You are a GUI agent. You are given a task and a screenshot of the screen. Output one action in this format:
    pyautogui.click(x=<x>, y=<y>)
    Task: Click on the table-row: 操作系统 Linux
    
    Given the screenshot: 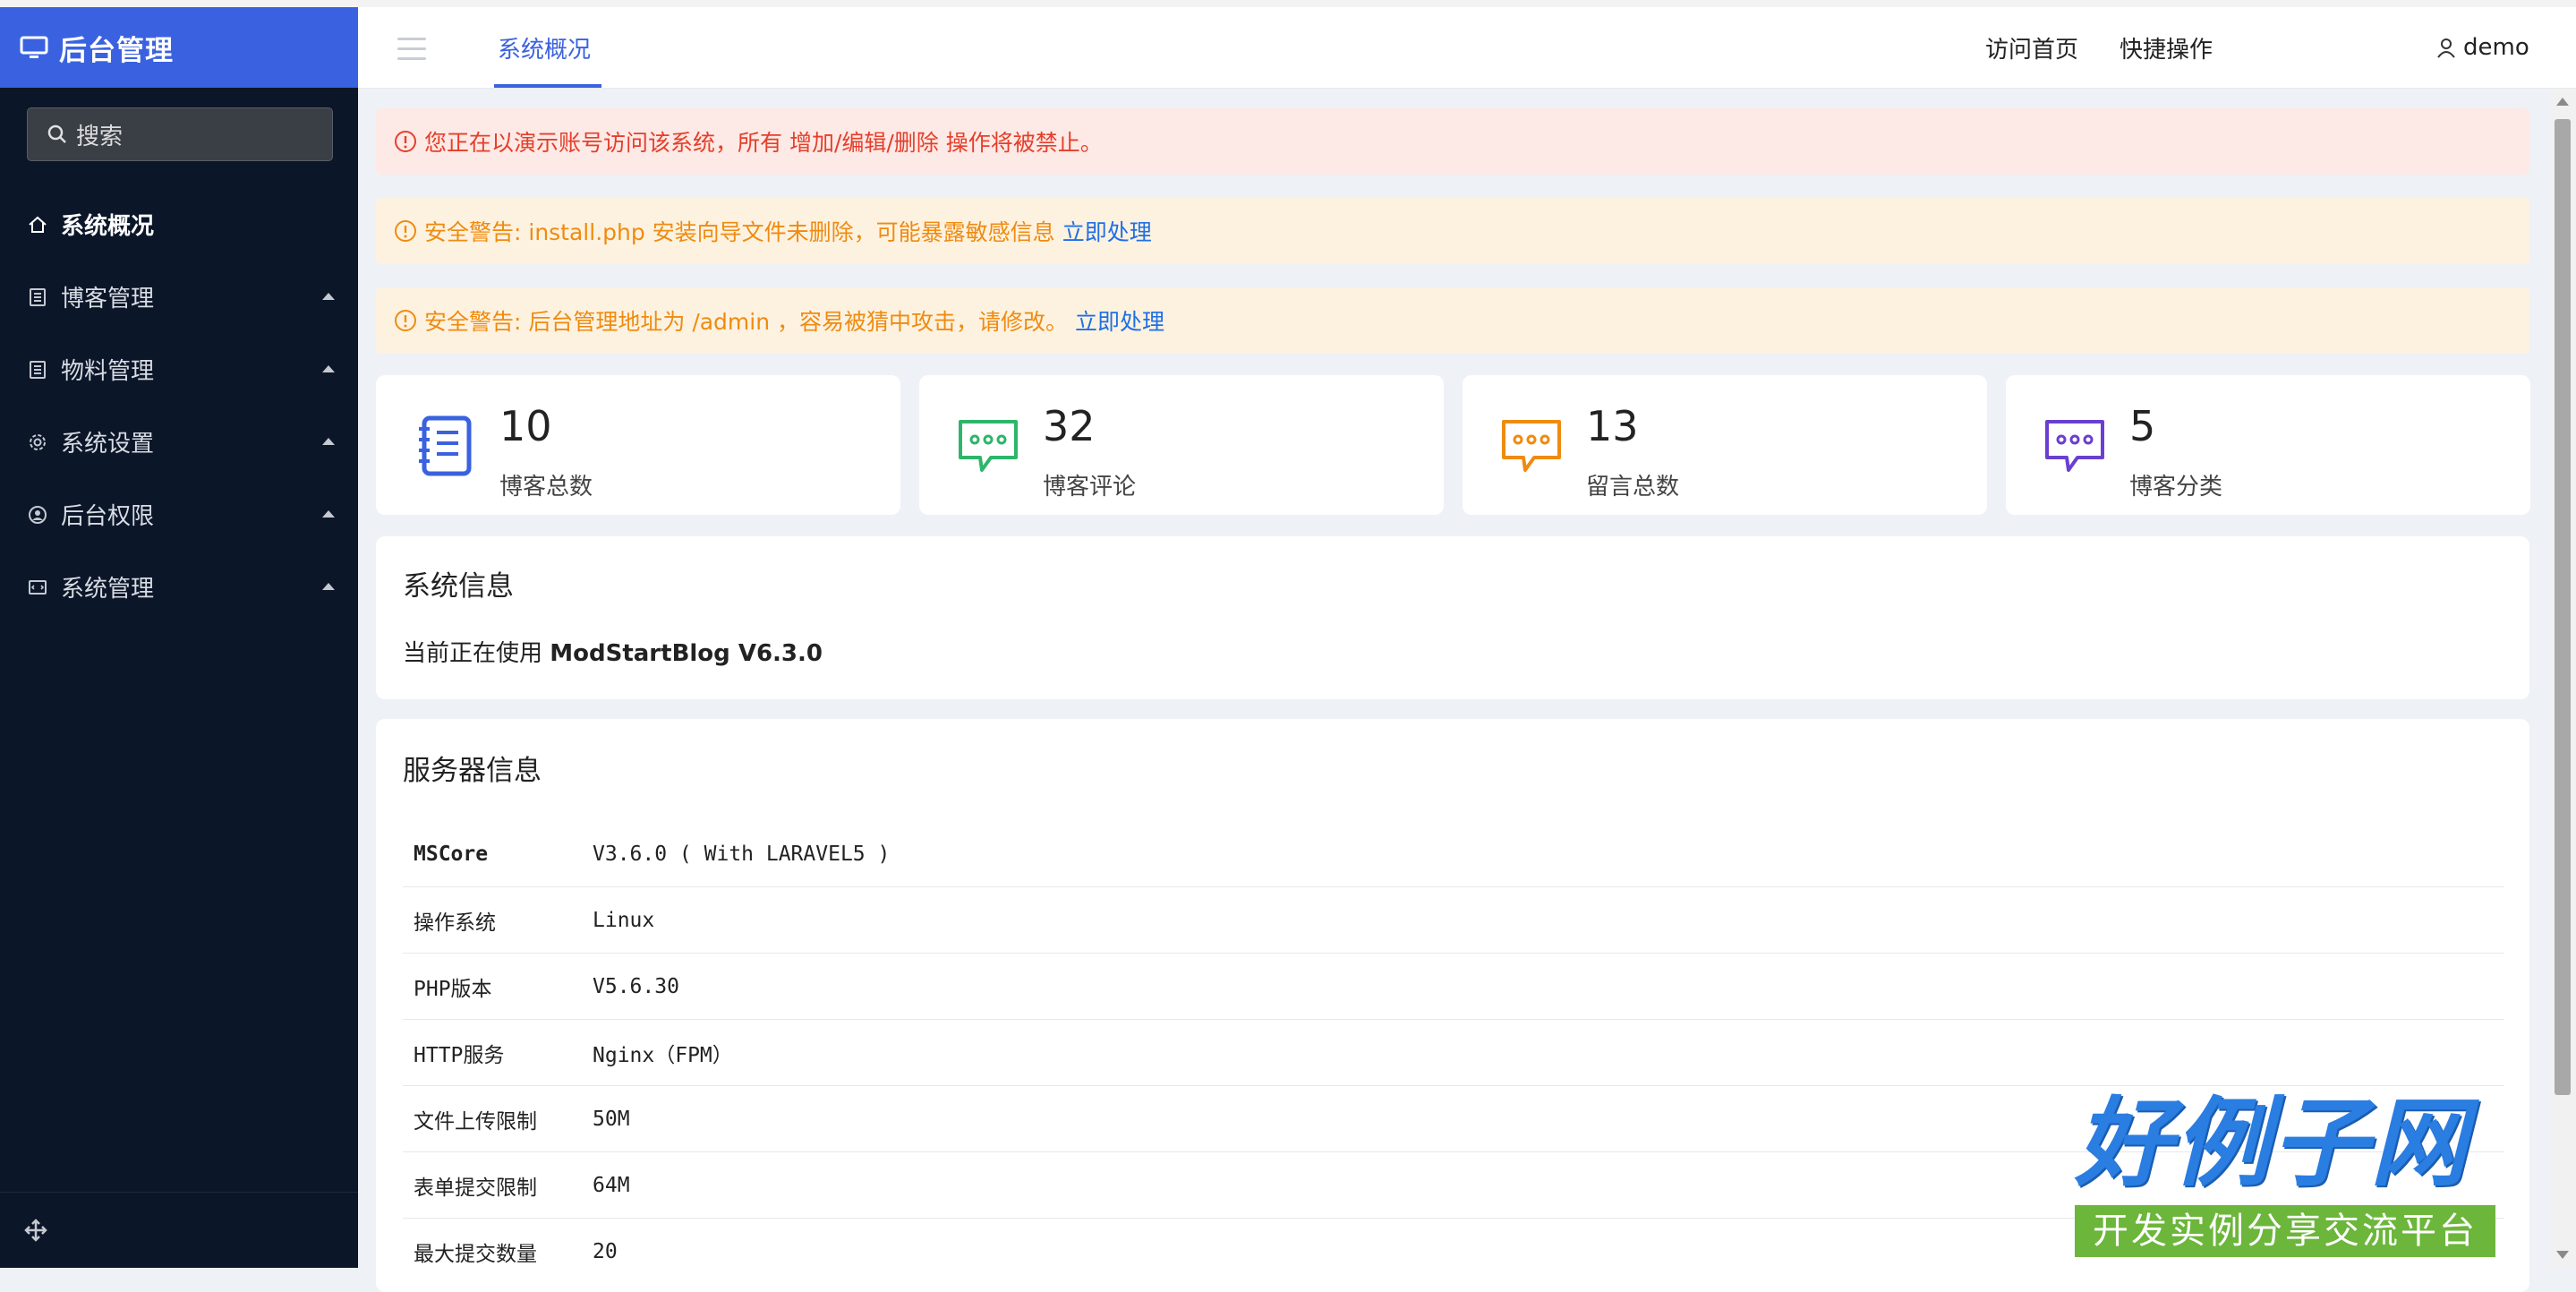 What is the action you would take?
    pyautogui.click(x=1453, y=920)
    